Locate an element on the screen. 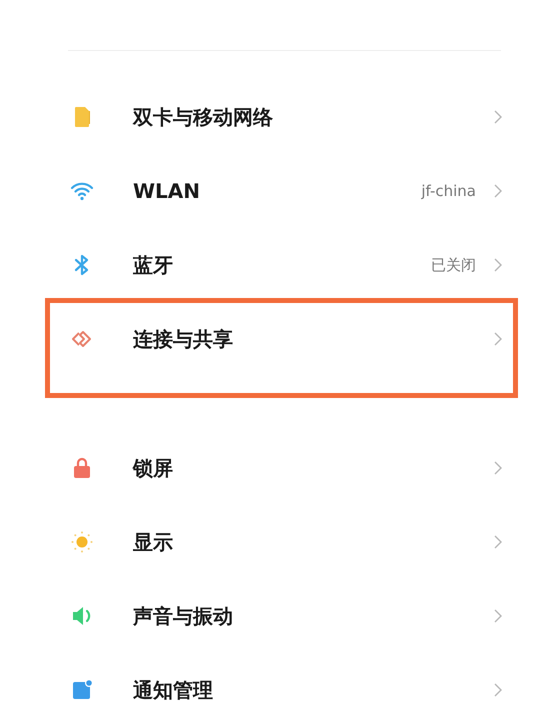  sun-icon is located at coordinates (82, 542).